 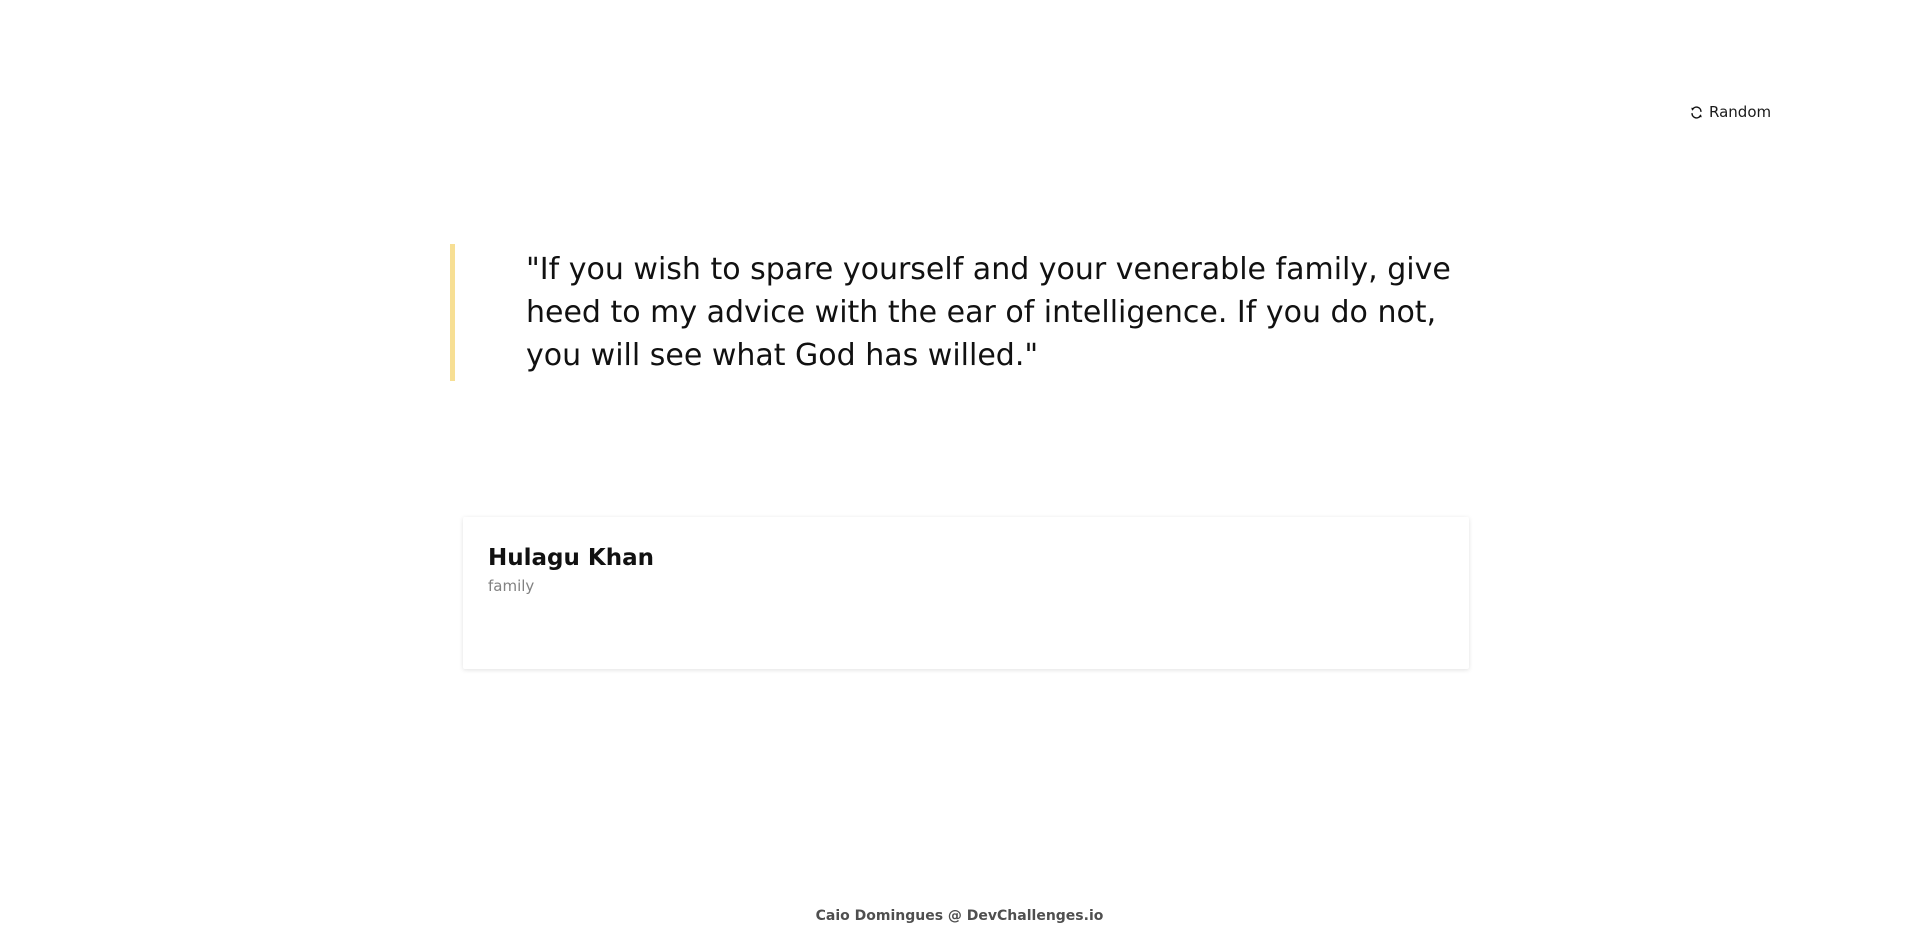 I want to click on random-button: Random, so click(x=1730, y=112).